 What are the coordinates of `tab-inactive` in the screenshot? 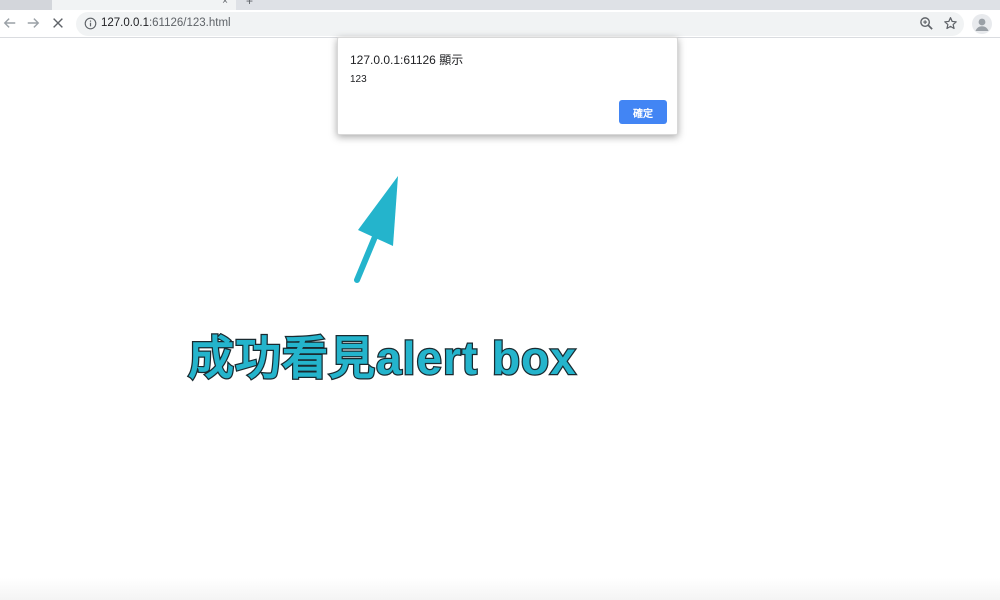 It's located at (26, 5).